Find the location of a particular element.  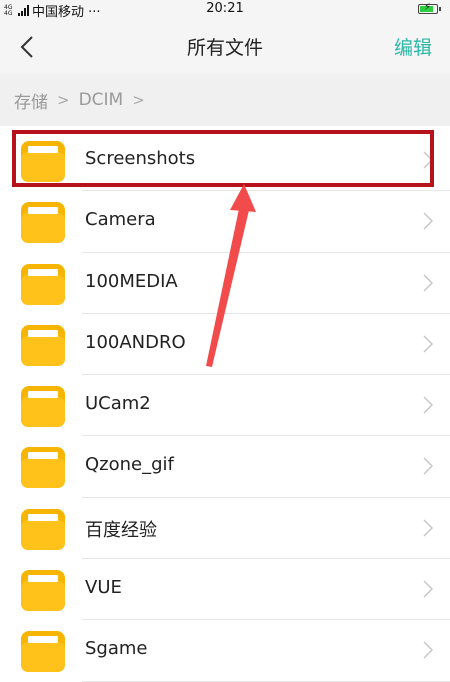

folder-name: Camera is located at coordinates (120, 220).